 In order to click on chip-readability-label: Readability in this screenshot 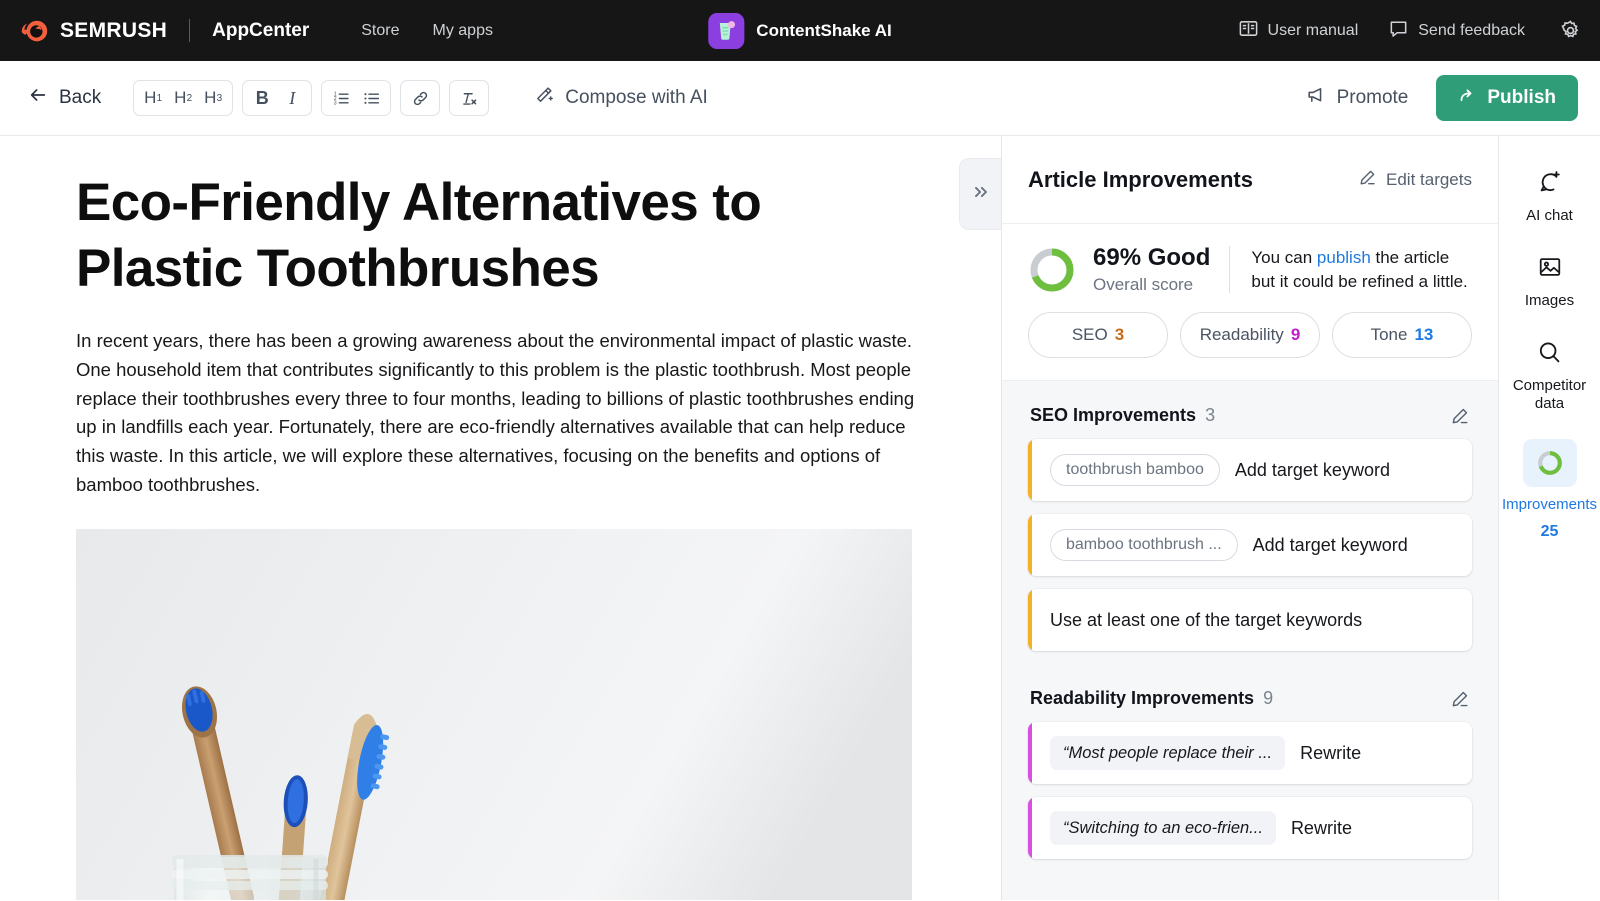, I will do `click(1241, 335)`.